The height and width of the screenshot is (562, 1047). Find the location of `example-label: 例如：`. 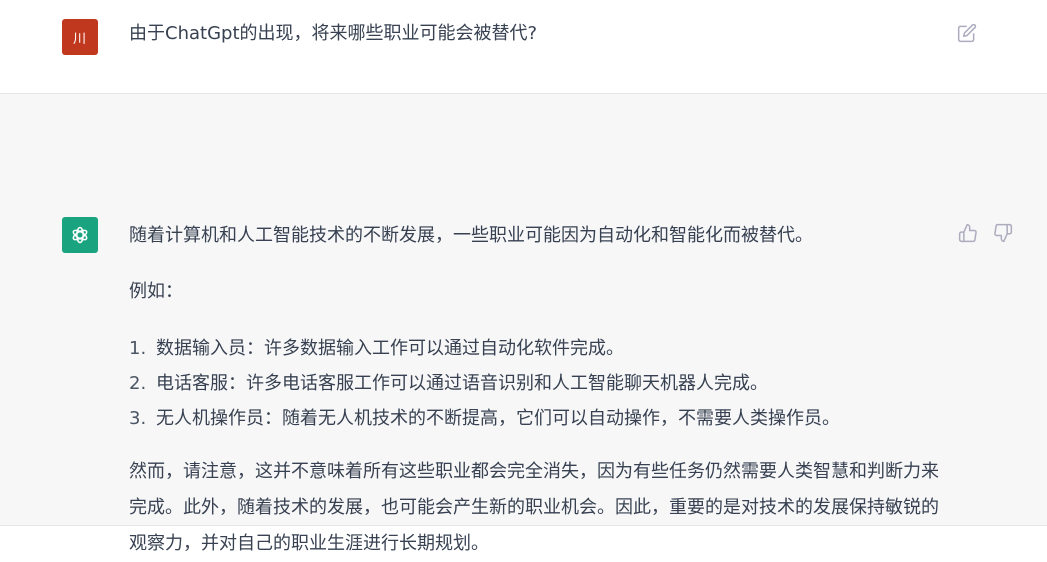

example-label: 例如： is located at coordinates (156, 291).